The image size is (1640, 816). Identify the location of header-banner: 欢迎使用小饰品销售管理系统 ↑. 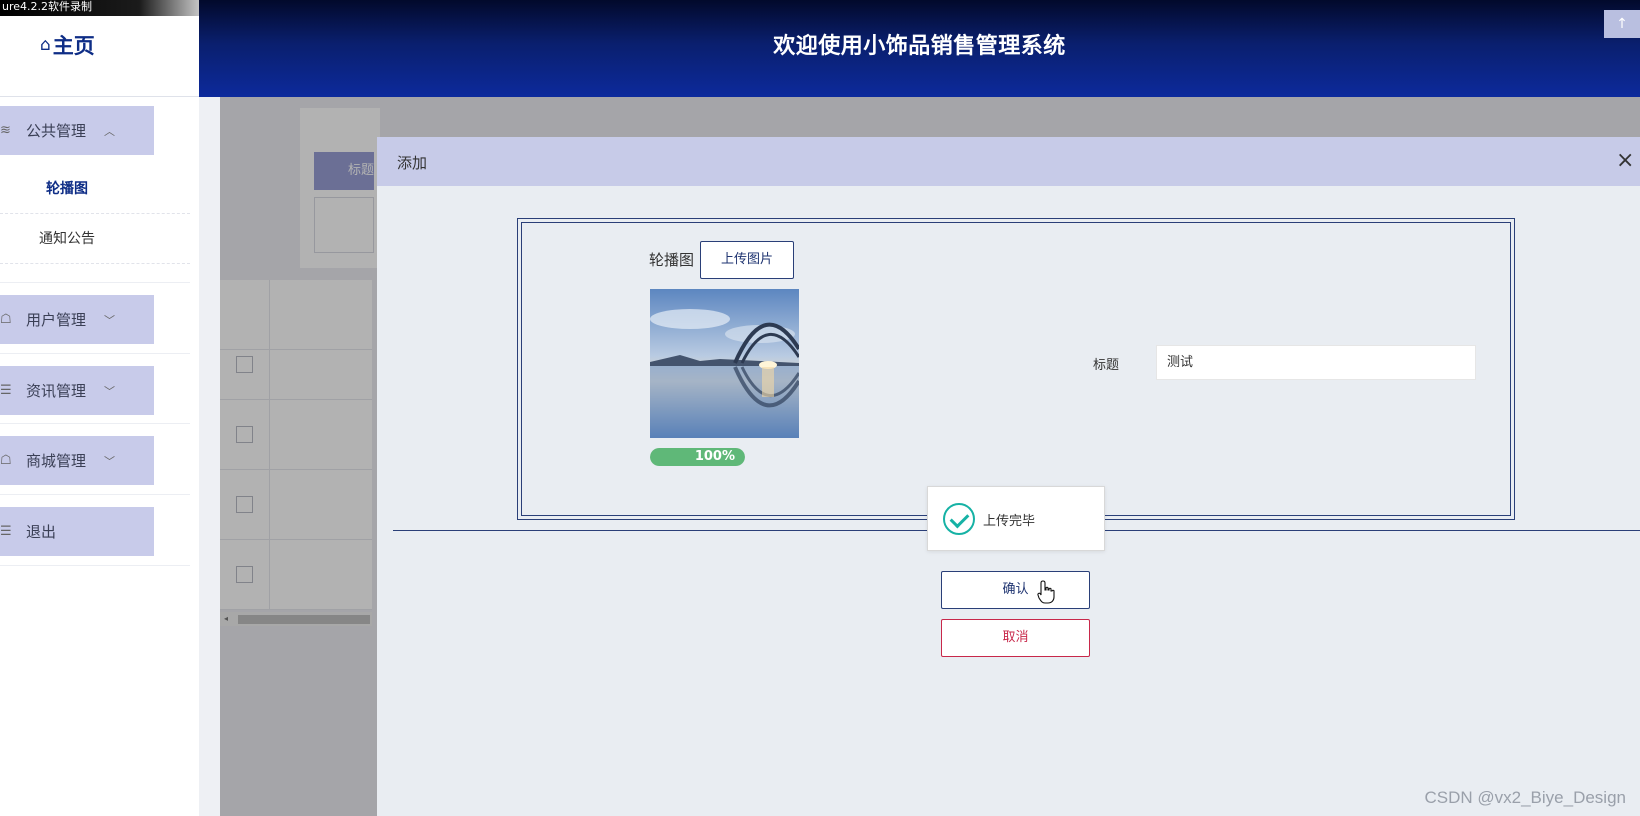
(919, 48).